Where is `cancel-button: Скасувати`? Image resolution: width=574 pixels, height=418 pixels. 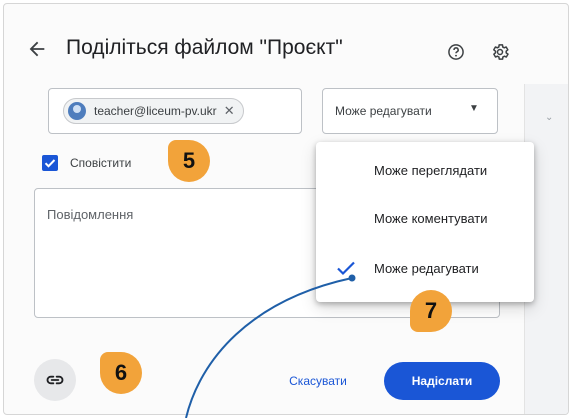
cancel-button: Скасувати is located at coordinates (318, 381).